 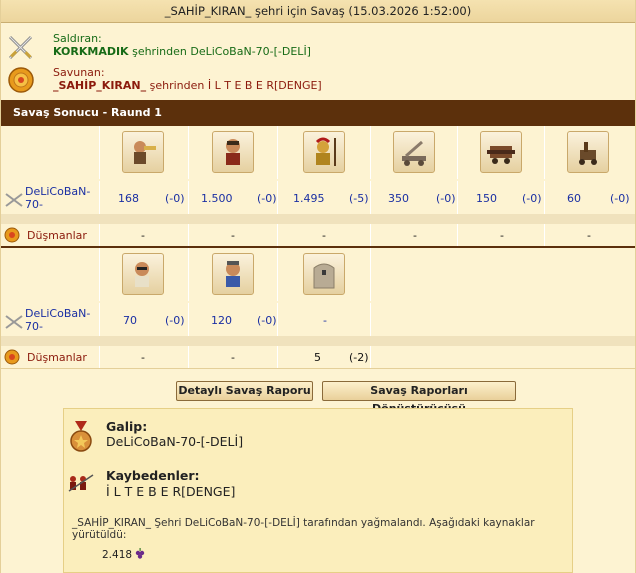 I want to click on round-header: Savaş Sonucu - Raund 1, so click(x=318, y=113).